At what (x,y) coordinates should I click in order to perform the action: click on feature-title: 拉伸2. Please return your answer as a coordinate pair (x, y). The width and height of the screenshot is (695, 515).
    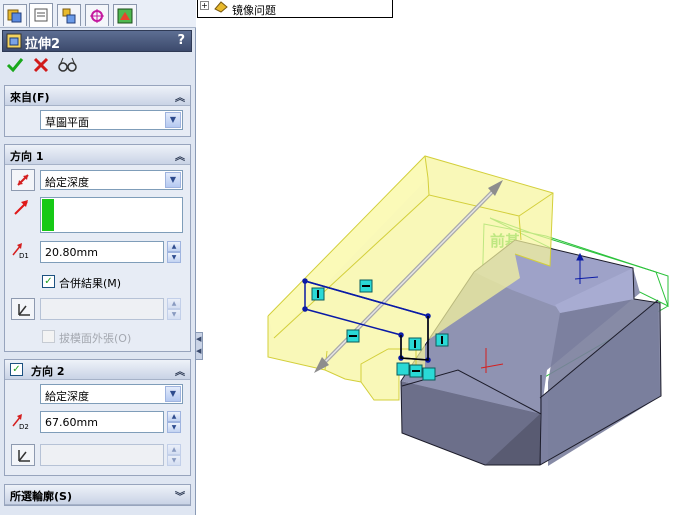
    Looking at the image, I should click on (43, 44).